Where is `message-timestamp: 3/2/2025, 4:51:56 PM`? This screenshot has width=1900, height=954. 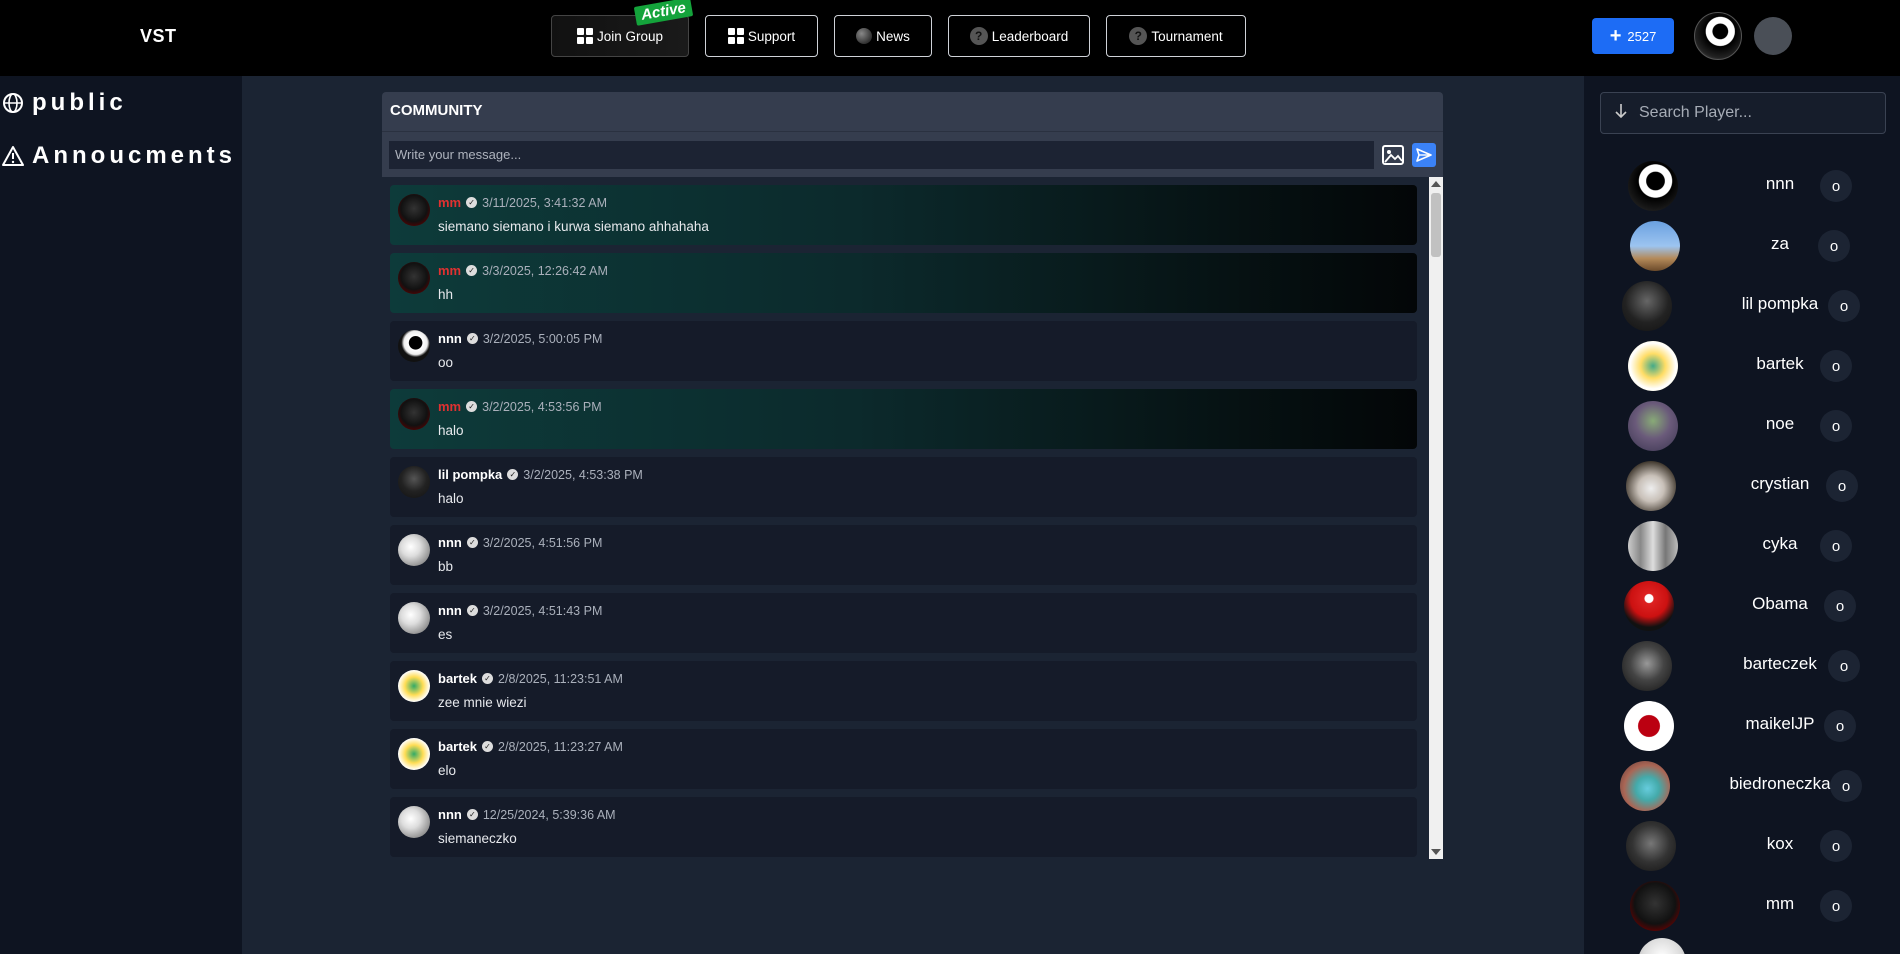
message-timestamp: 3/2/2025, 4:51:56 PM is located at coordinates (542, 542).